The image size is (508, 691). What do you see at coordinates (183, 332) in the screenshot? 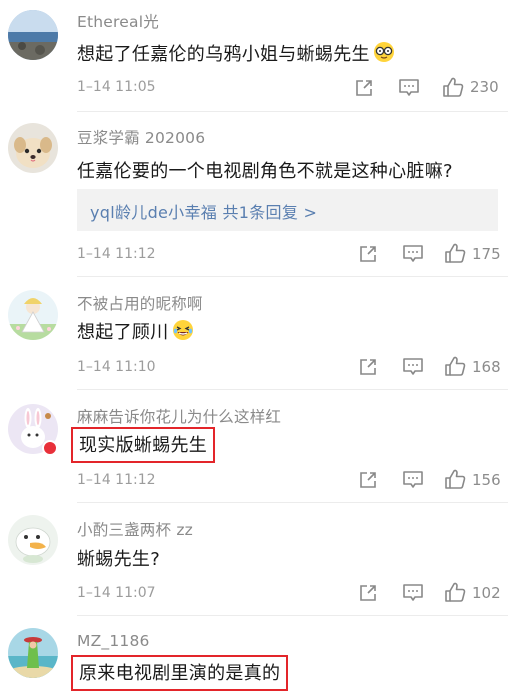
I see `laughing-face-emoji` at bounding box center [183, 332].